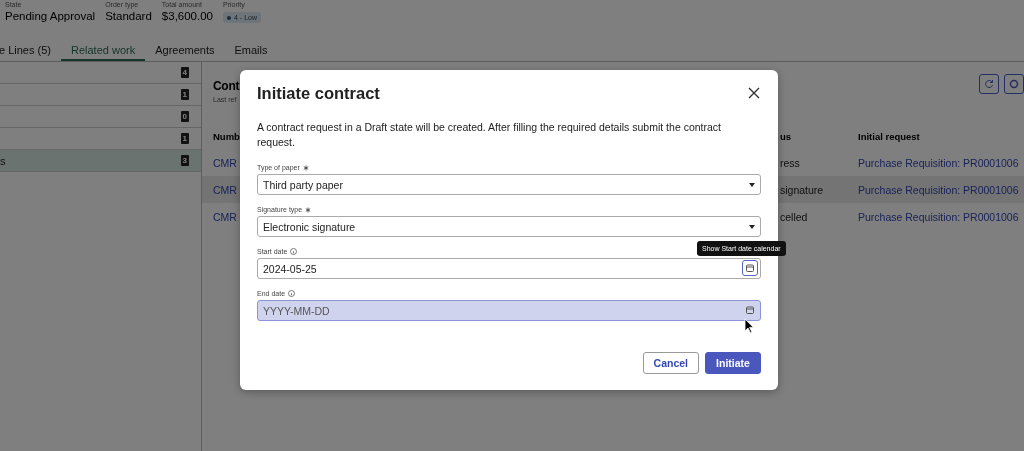 The width and height of the screenshot is (1024, 451). Describe the element at coordinates (318, 93) in the screenshot. I see `dialog-title: Initiate contract` at that location.